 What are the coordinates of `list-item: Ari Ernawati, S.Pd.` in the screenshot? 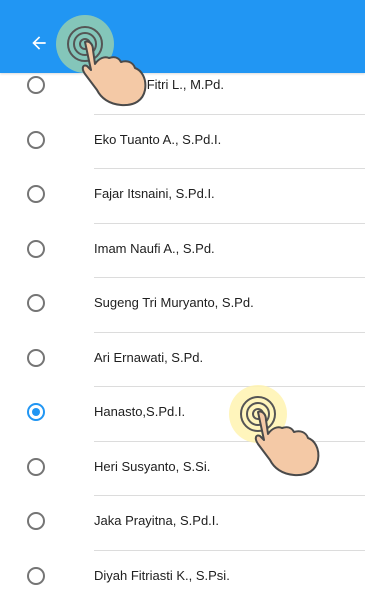 It's located at (182, 360).